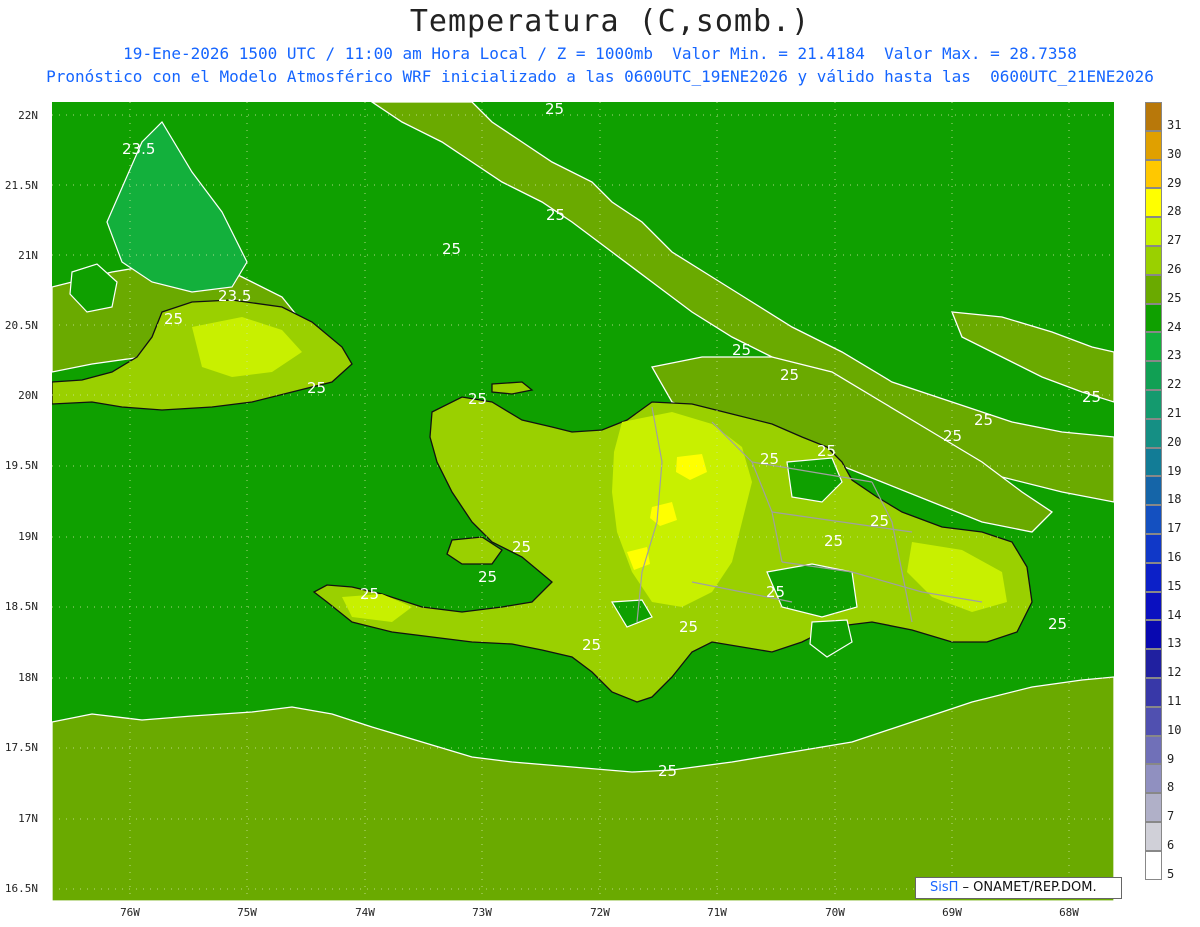 The width and height of the screenshot is (1200, 927). I want to click on lon-label: 70W, so click(835, 912).